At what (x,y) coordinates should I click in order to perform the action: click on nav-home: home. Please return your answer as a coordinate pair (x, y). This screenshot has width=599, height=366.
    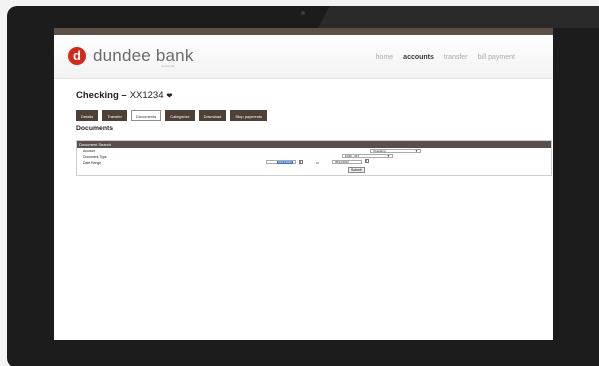
    Looking at the image, I should click on (385, 57).